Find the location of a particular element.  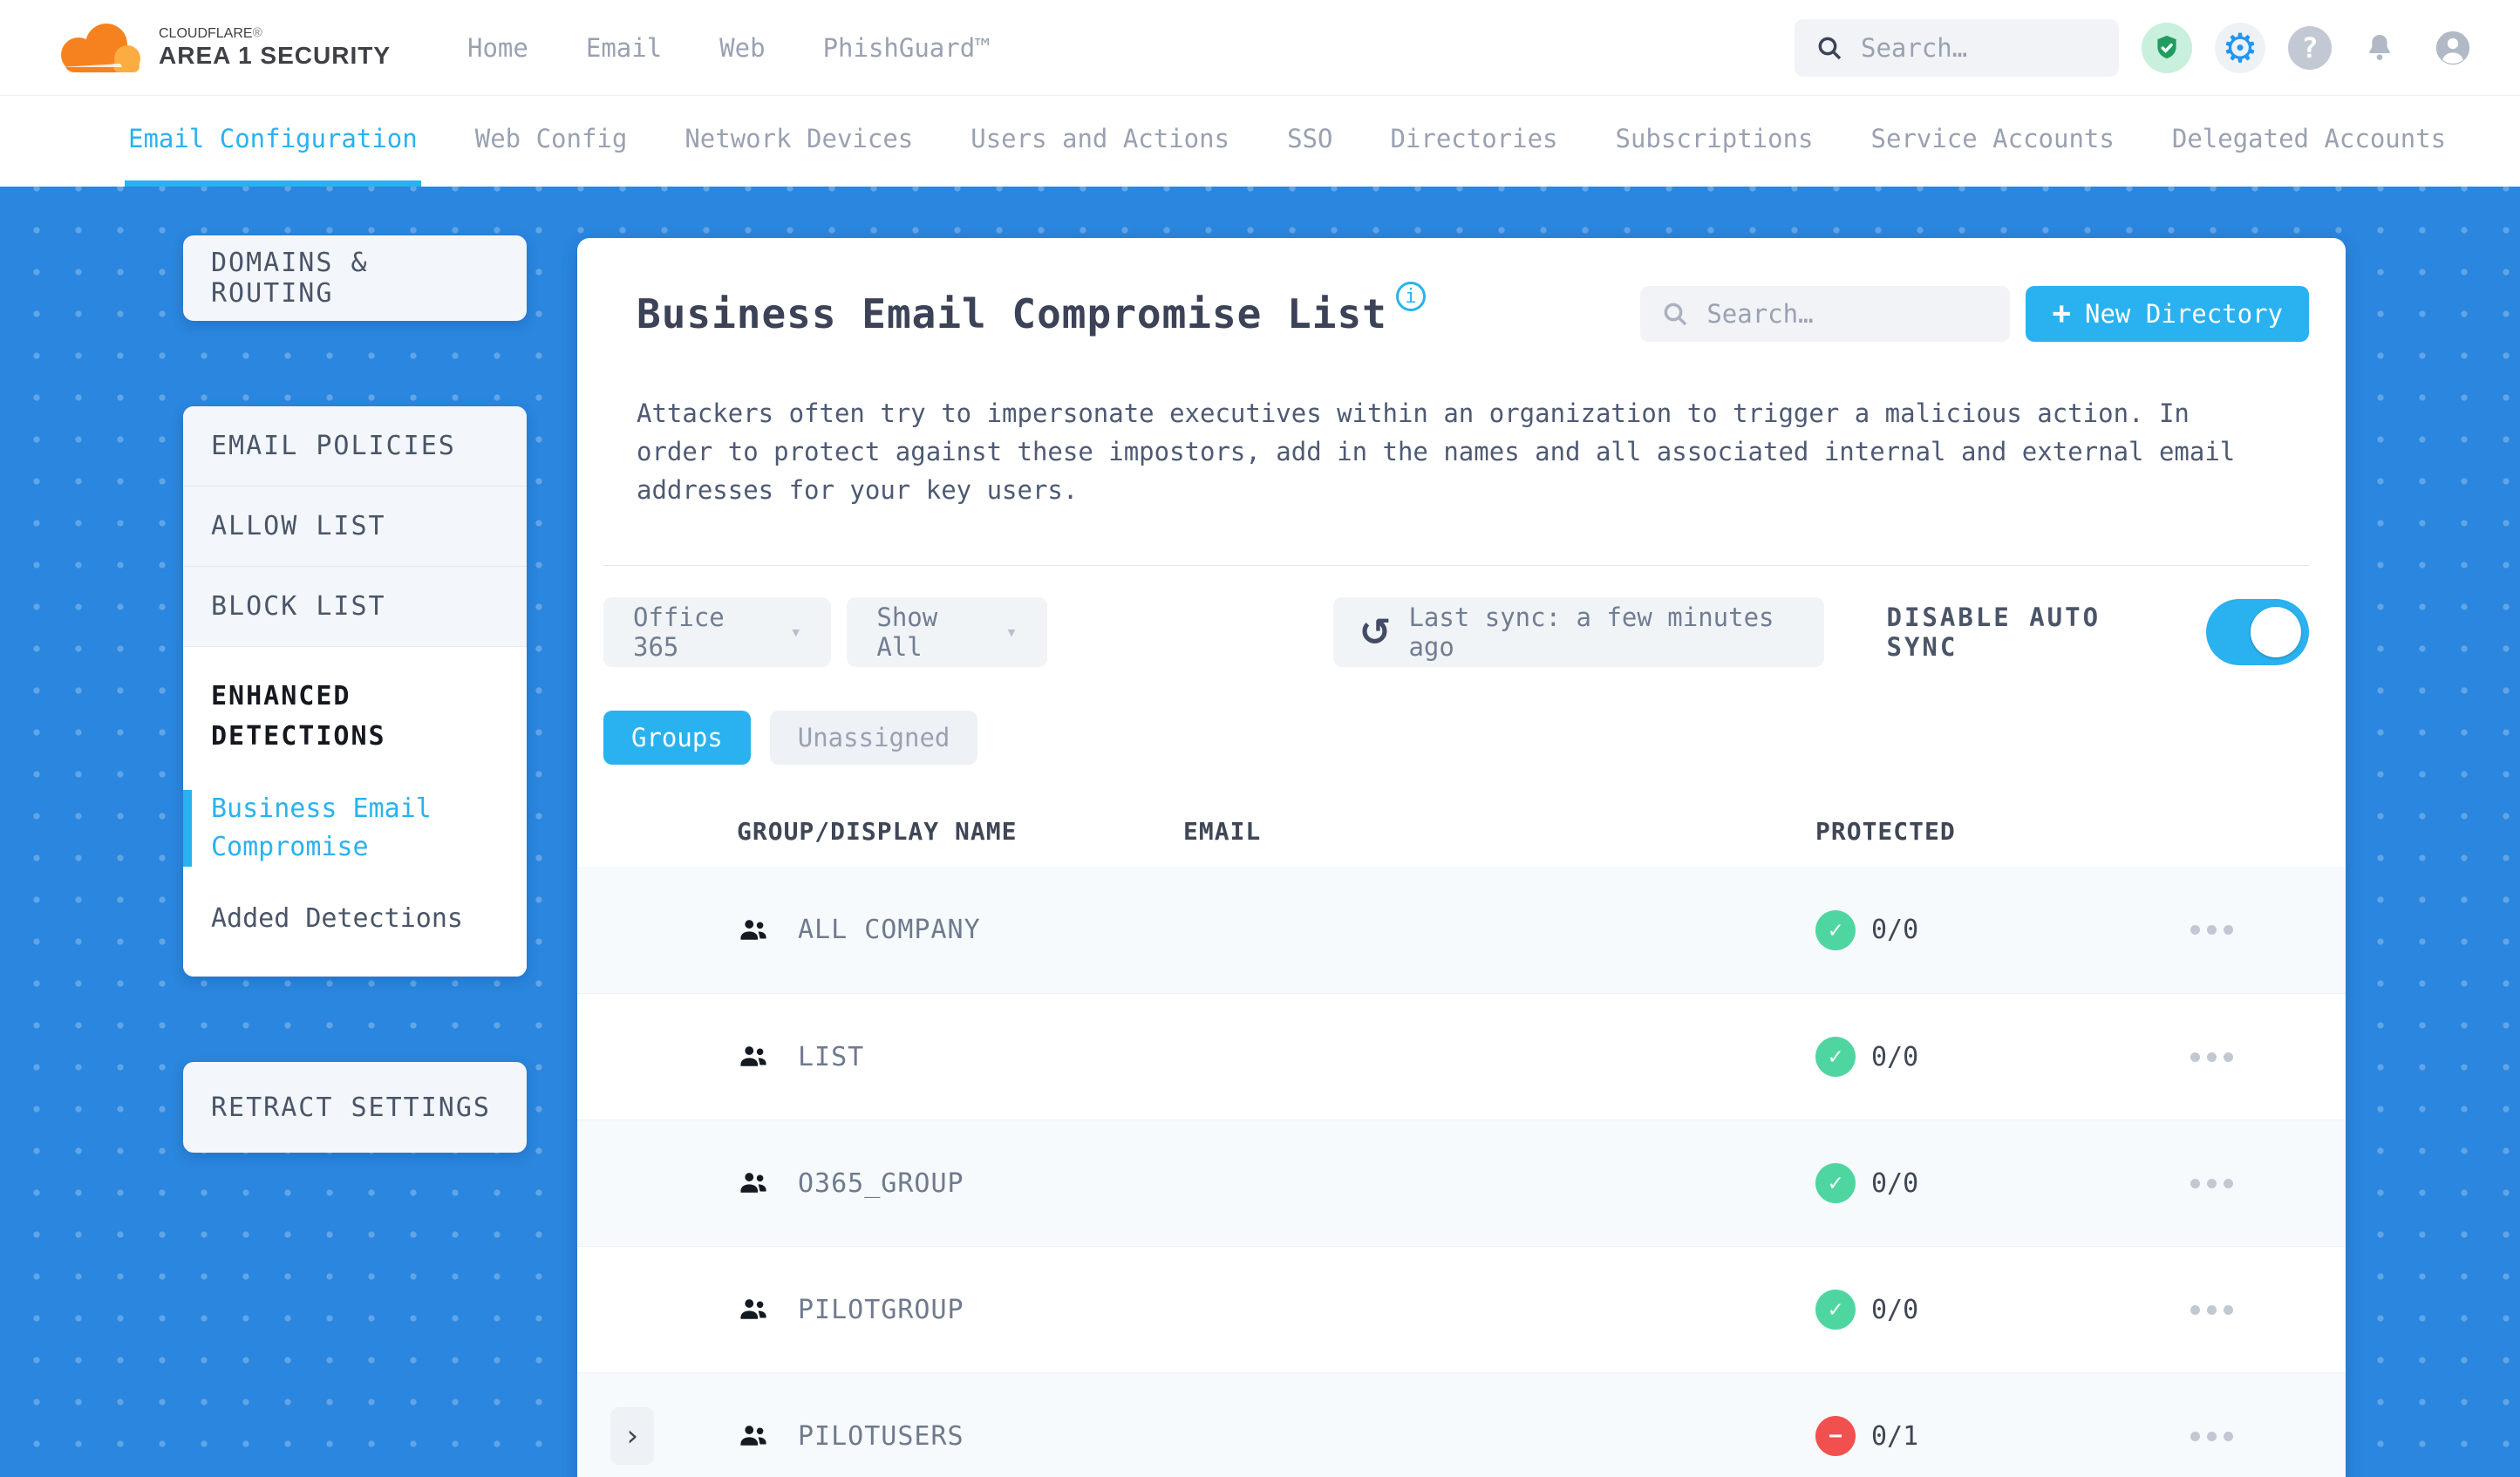

table-row: O365_GROUP ✓ 0/0 is located at coordinates (1461, 1183).